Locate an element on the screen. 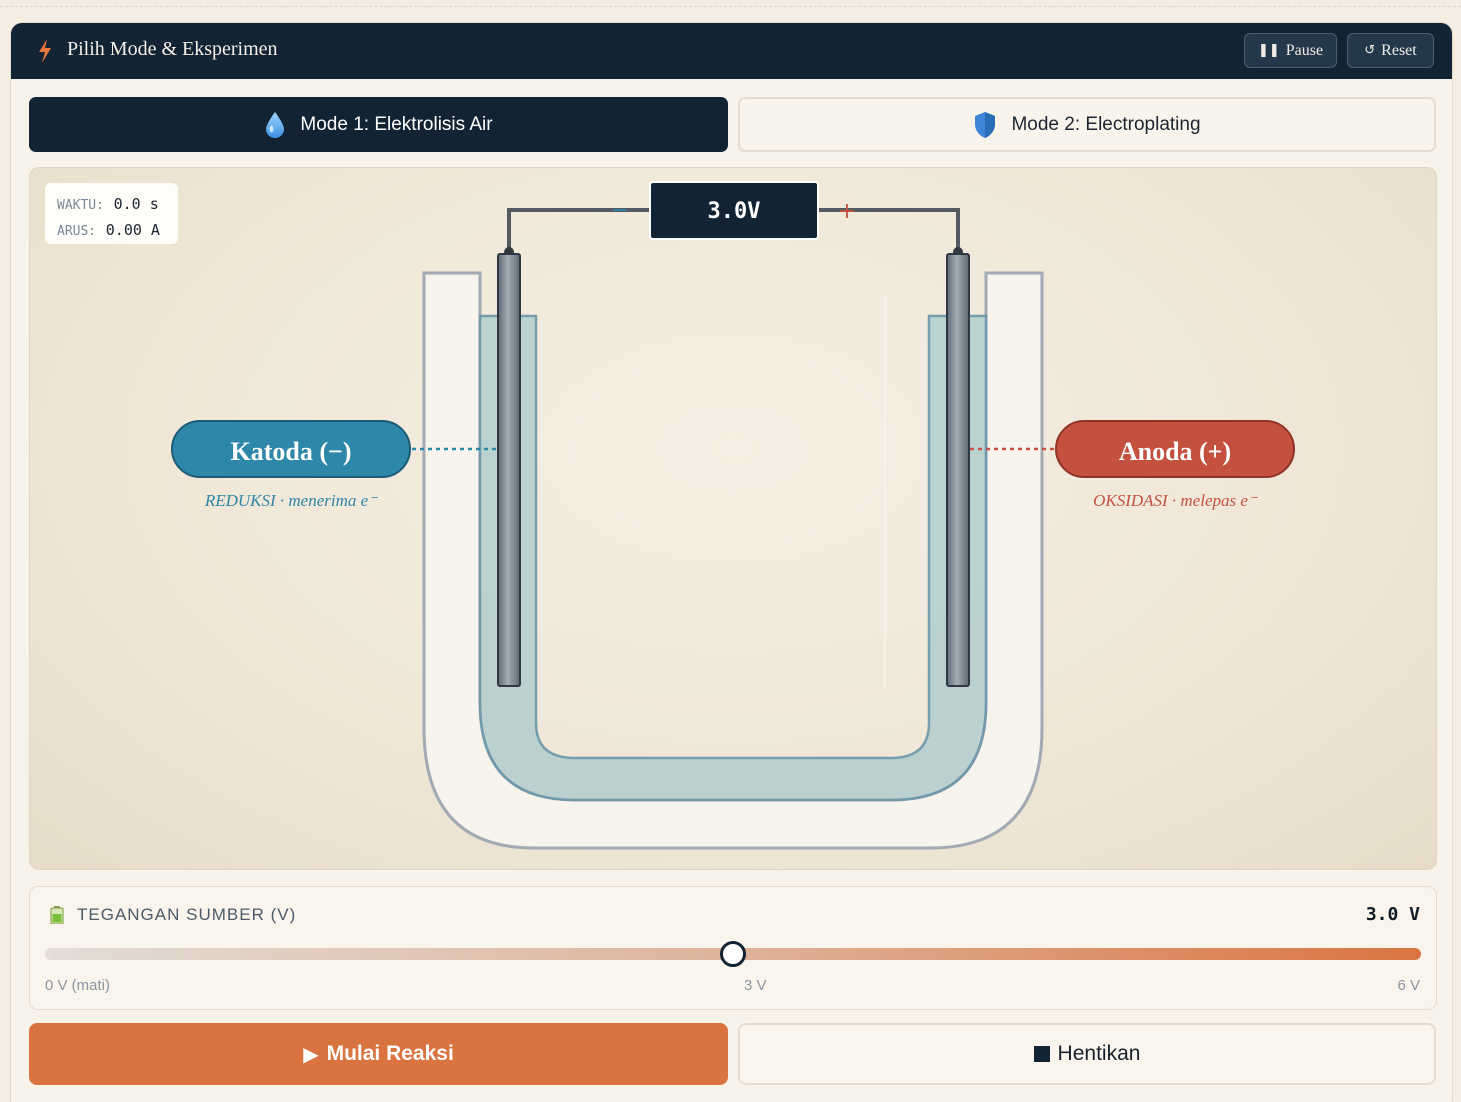 This screenshot has width=1461, height=1102. start-reaction-button: ▶ Mulai Reaksi is located at coordinates (378, 1054).